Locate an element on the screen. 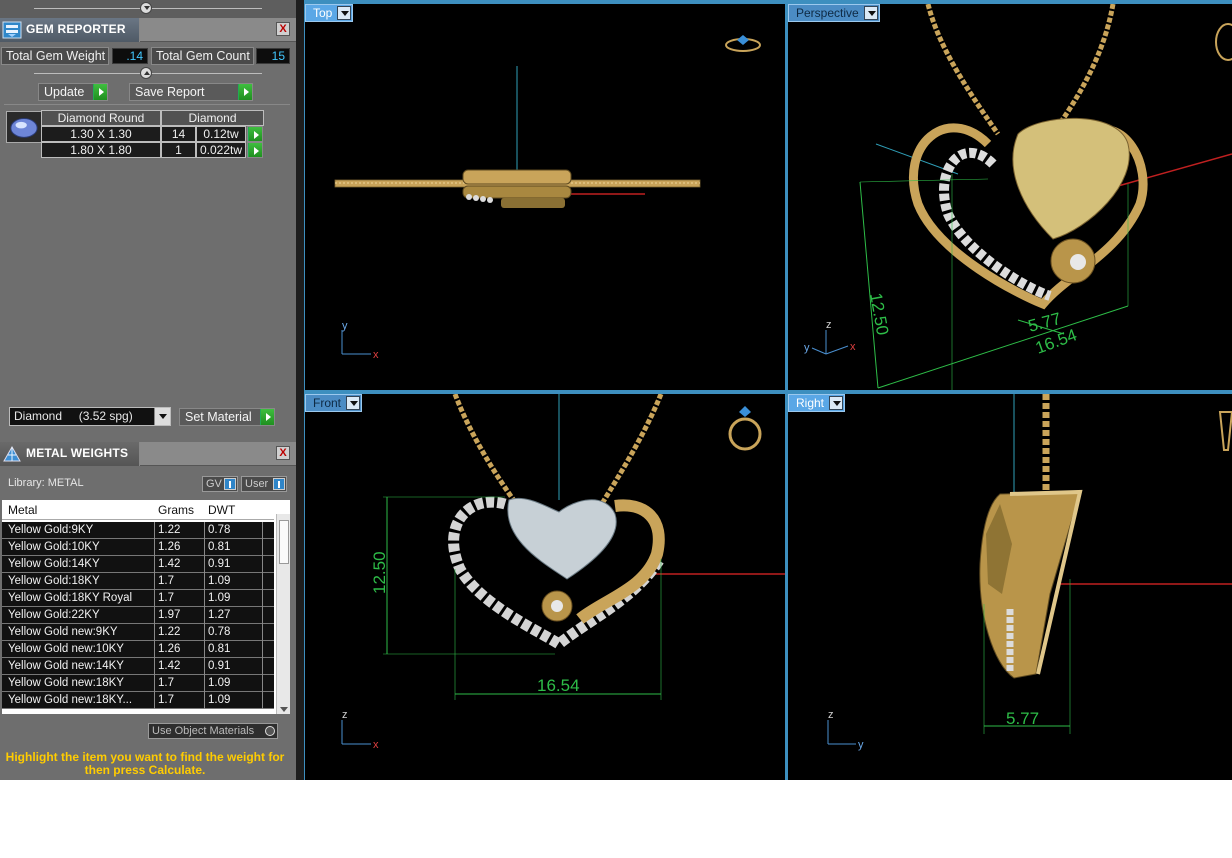 This screenshot has height=858, width=1232. metal-weights-header: METAL WEIGHTS X is located at coordinates (148, 454).